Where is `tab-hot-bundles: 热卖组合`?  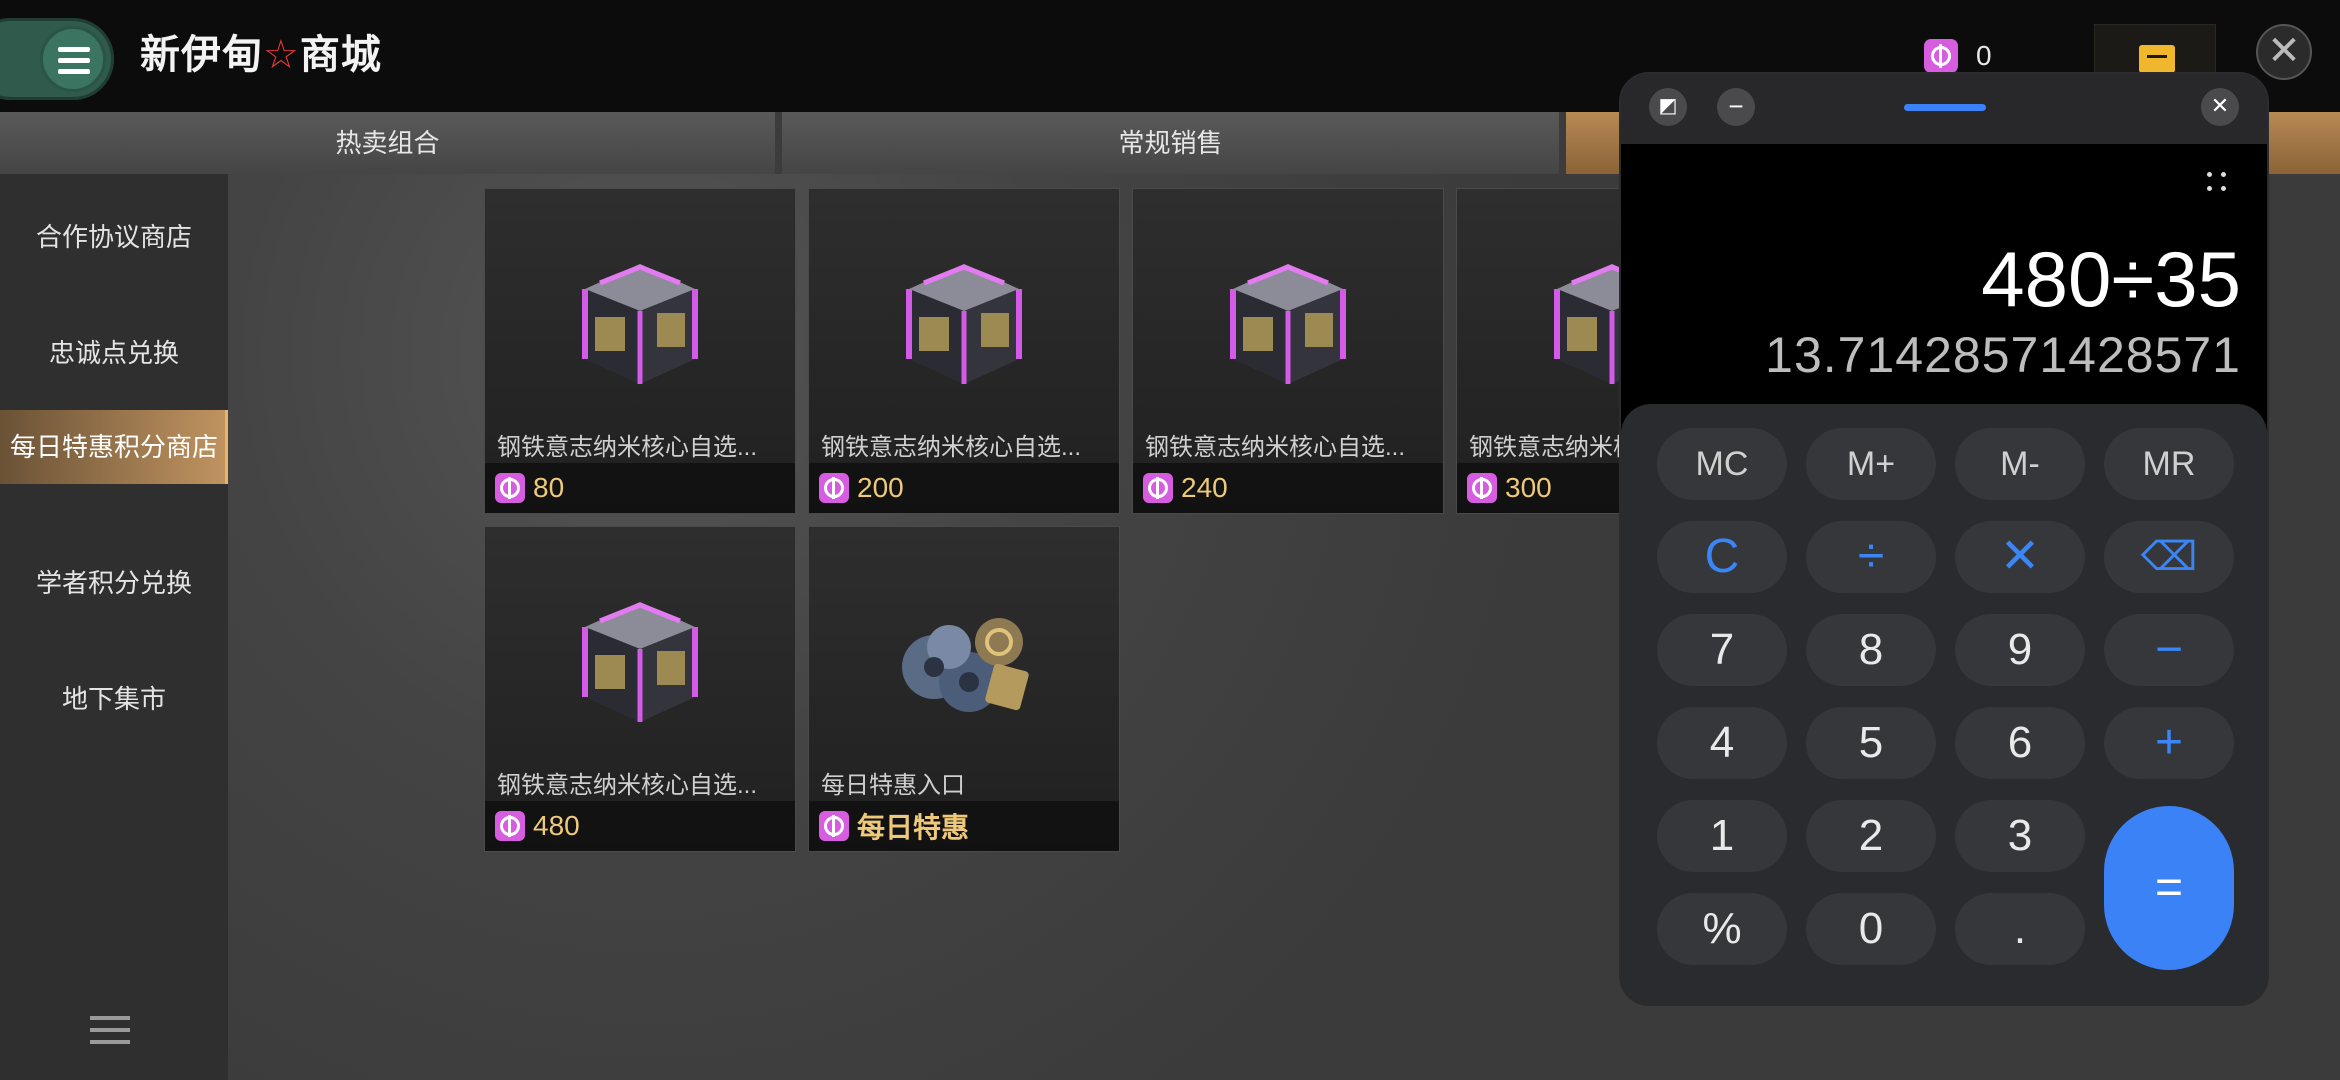
tab-hot-bundles: 热卖组合 is located at coordinates (387, 143).